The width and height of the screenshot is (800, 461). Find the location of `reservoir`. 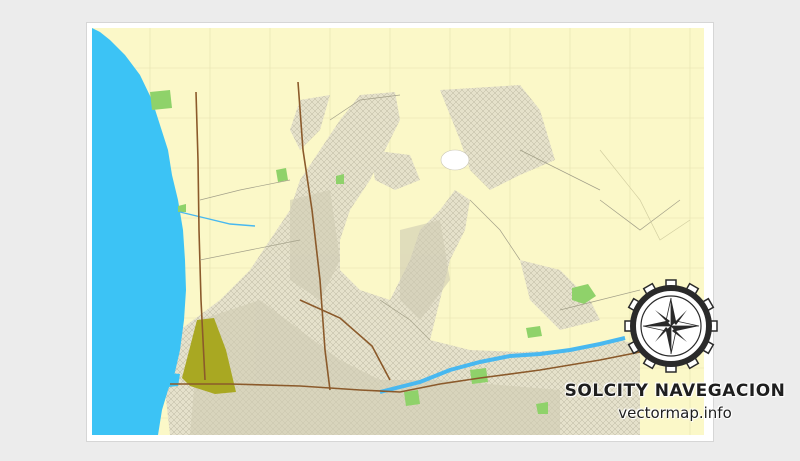

reservoir is located at coordinates (455, 160).